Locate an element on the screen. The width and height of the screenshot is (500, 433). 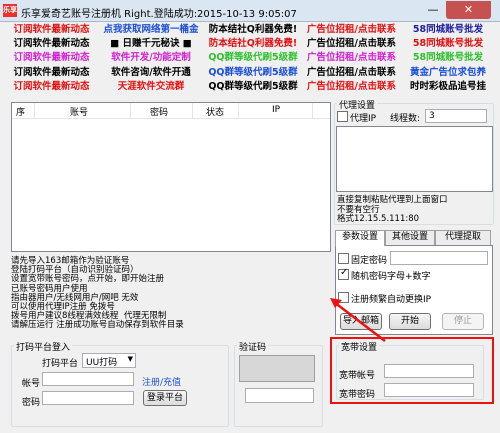
proxy-ip-label: 代理IP is located at coordinates (363, 119).